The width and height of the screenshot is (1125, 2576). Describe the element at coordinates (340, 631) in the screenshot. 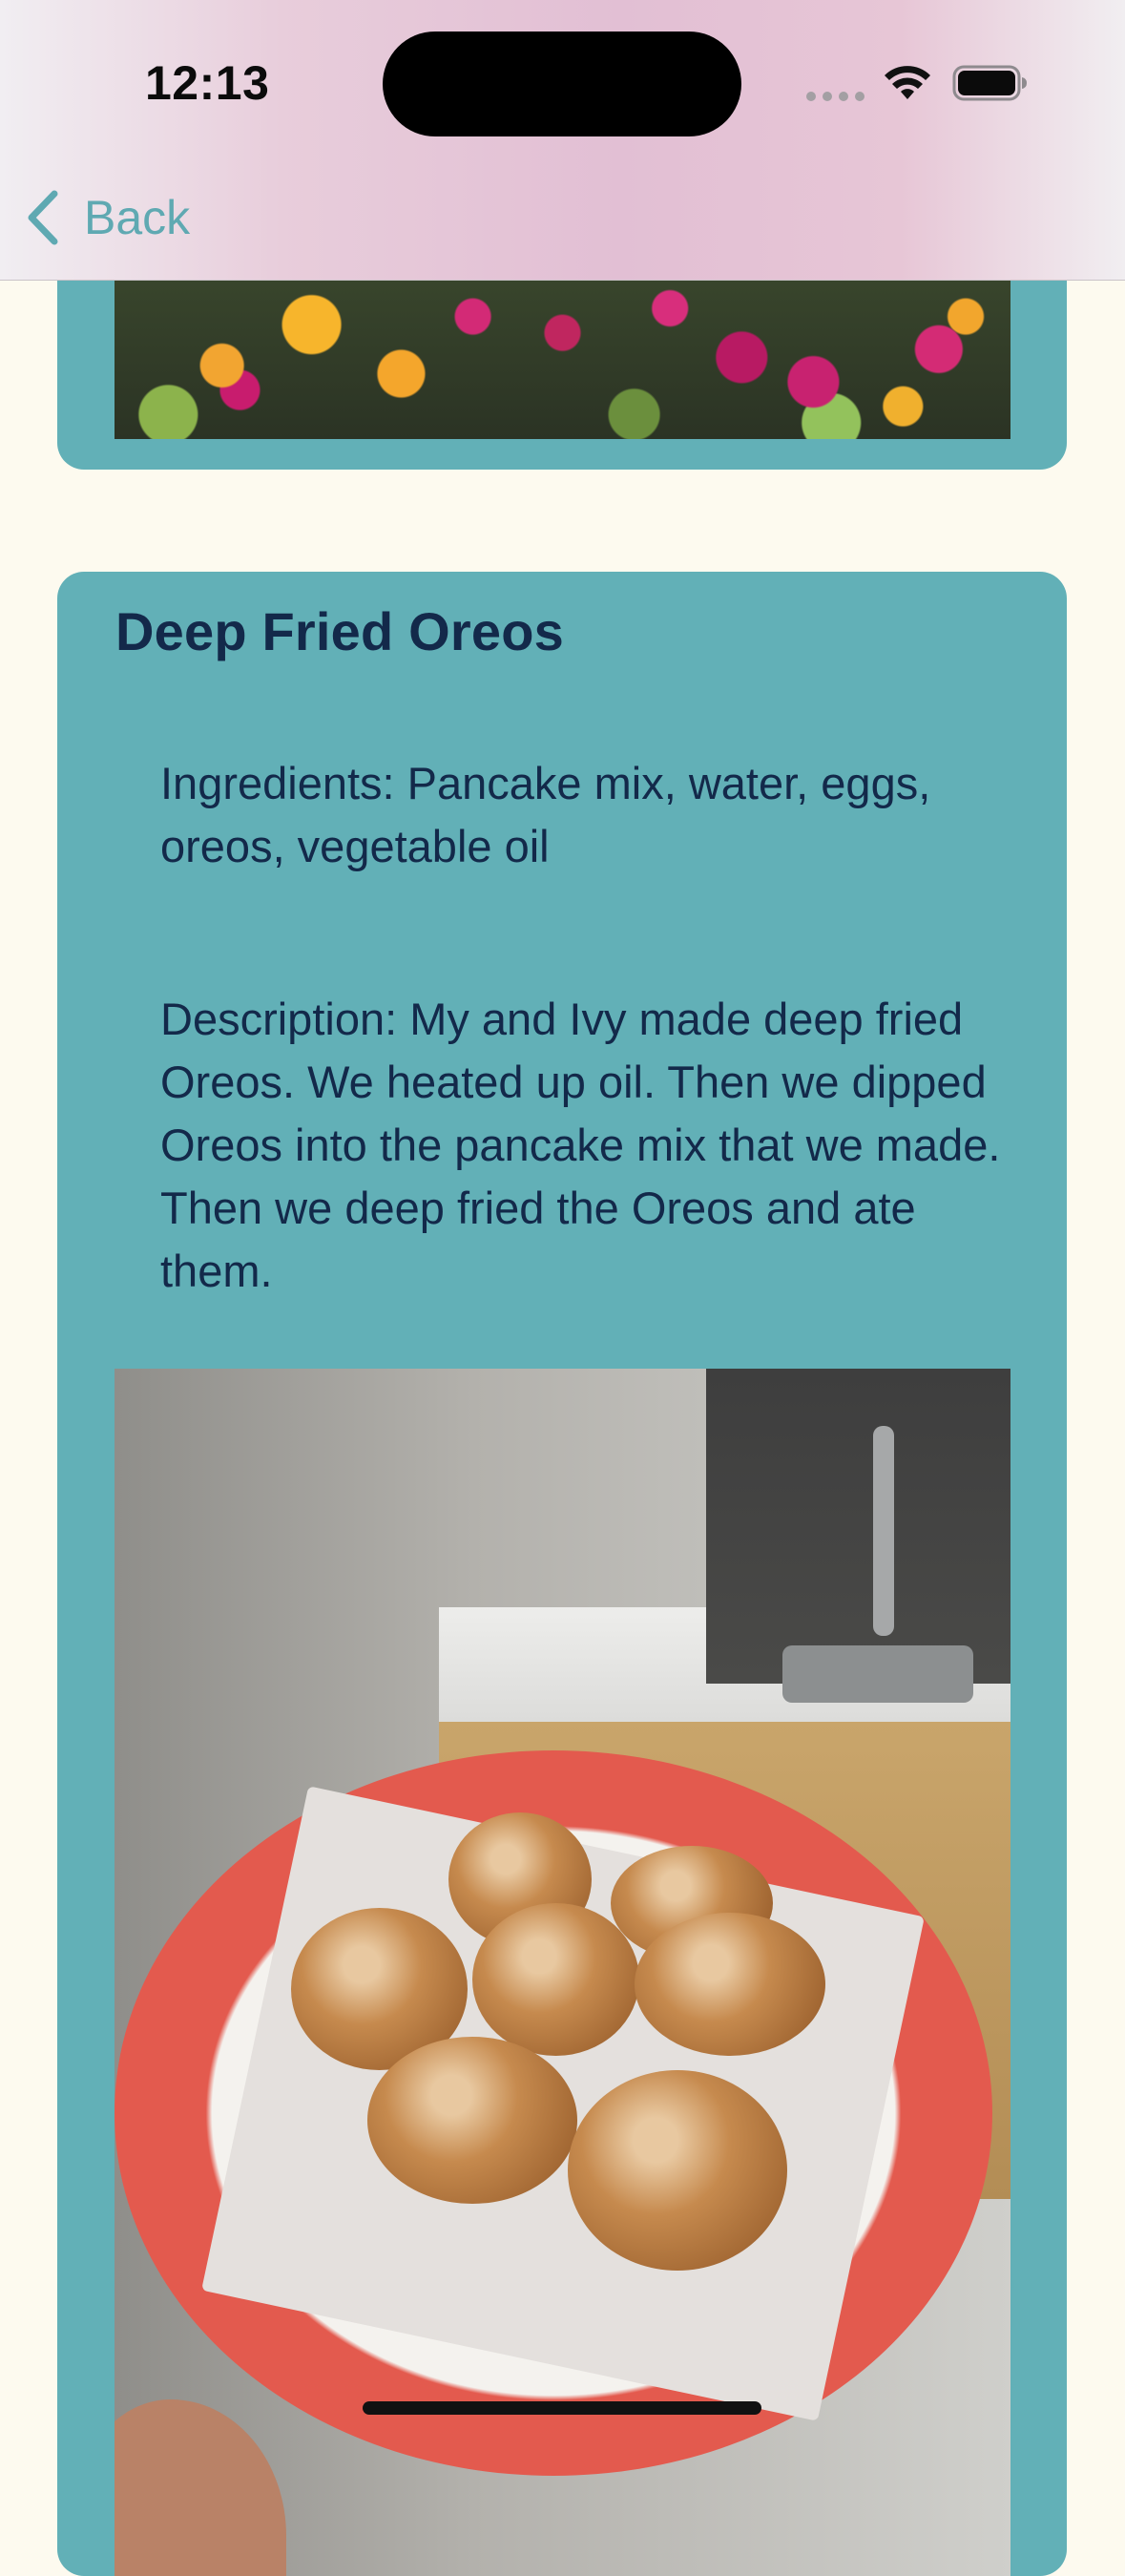

I see `post-title: Deep Fried Oreos` at that location.